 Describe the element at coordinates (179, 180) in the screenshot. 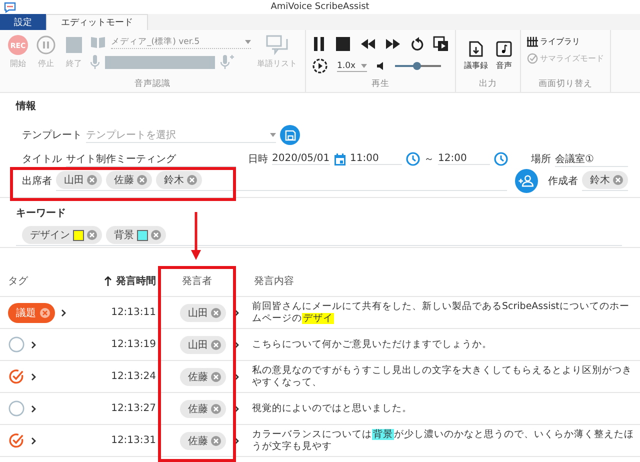

I see `attendee-chip: 鈴木` at that location.